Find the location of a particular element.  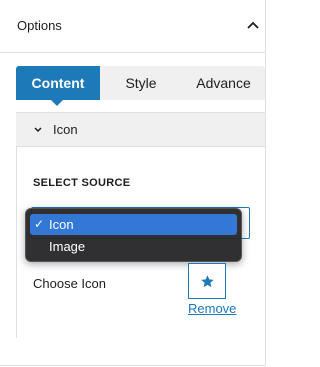

tab-style: Style is located at coordinates (141, 83).